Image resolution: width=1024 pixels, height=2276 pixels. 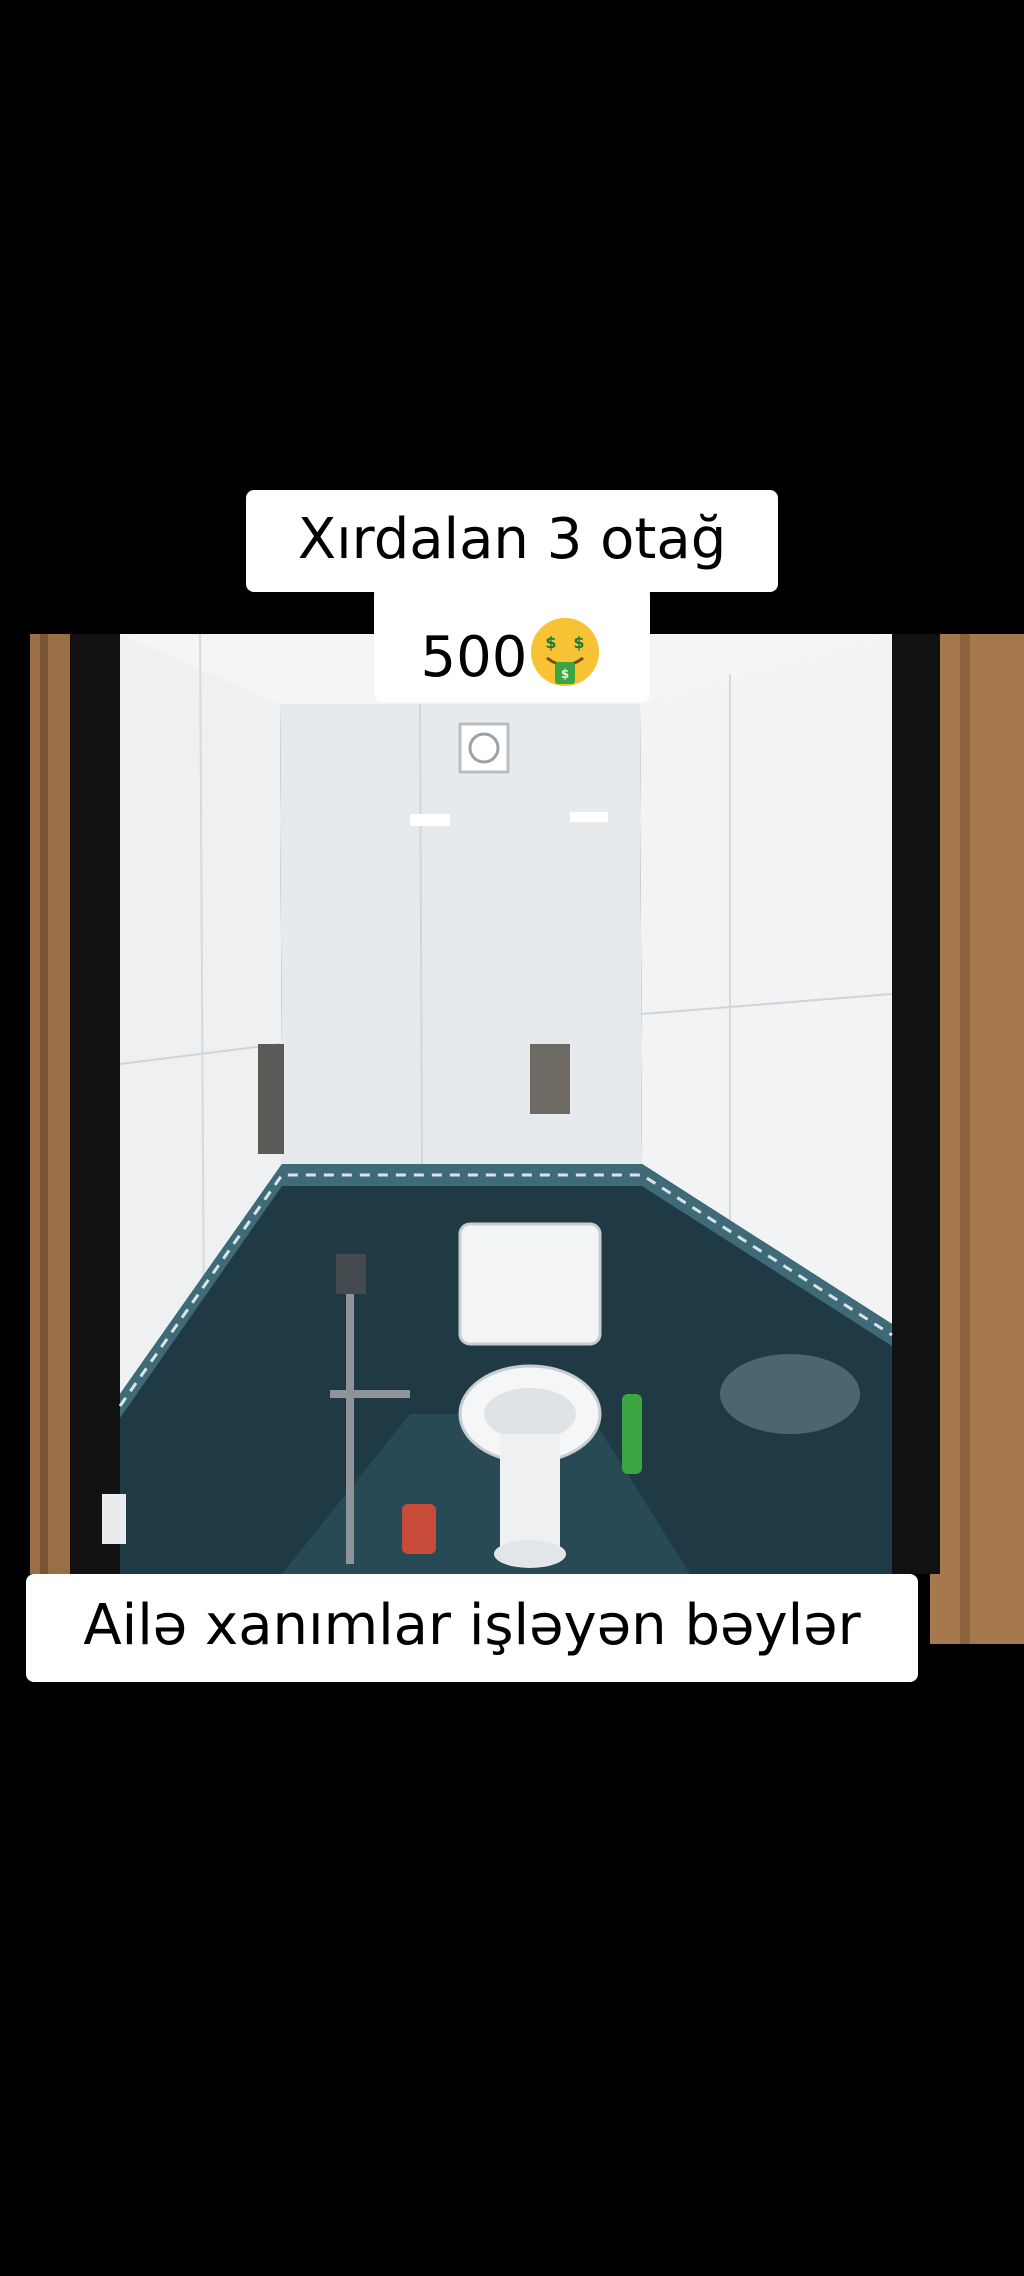 I want to click on green-bottle, so click(x=632, y=1434).